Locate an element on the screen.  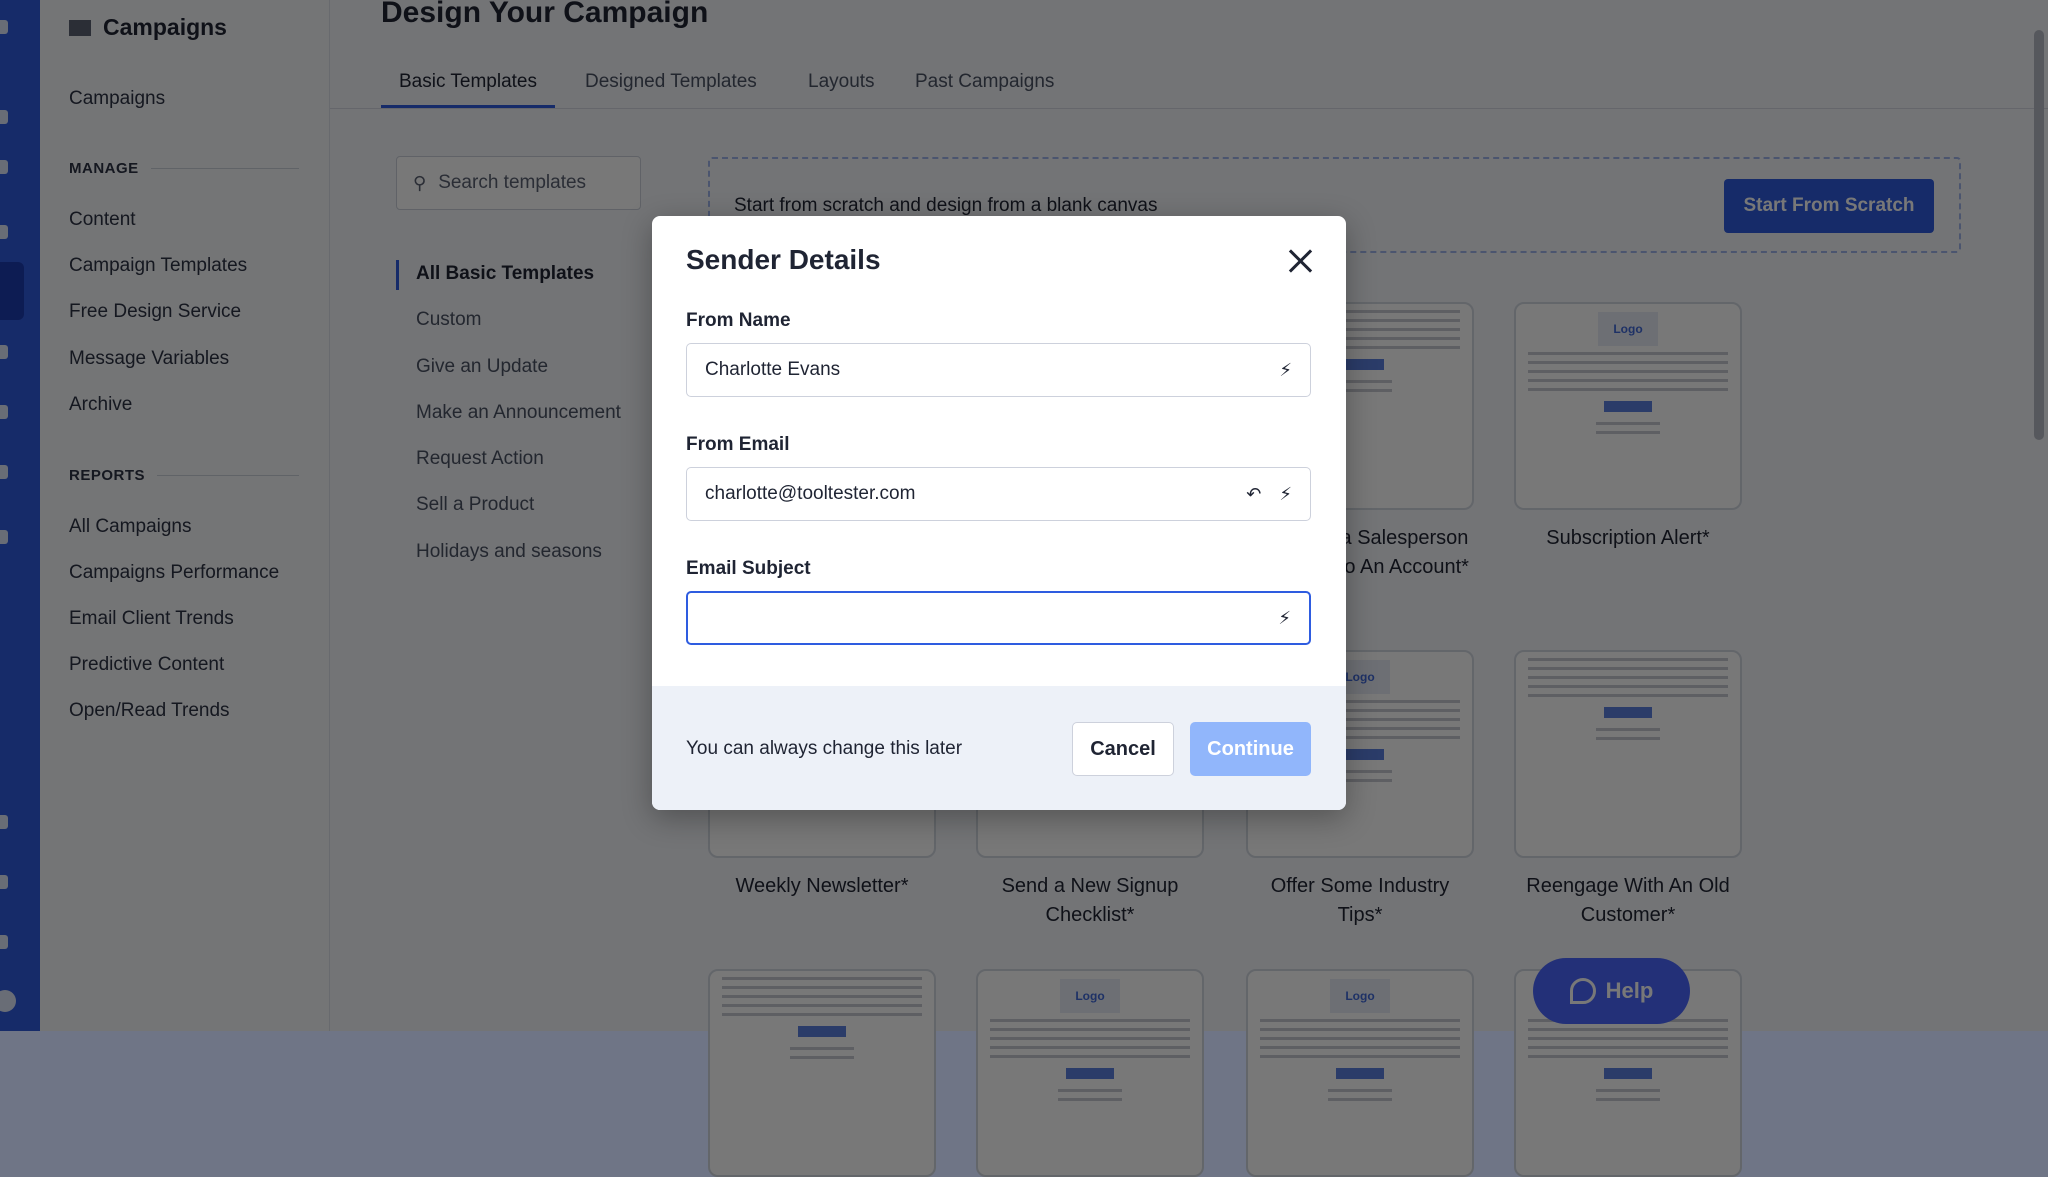
reply-icon: ↶ is located at coordinates (1253, 494).